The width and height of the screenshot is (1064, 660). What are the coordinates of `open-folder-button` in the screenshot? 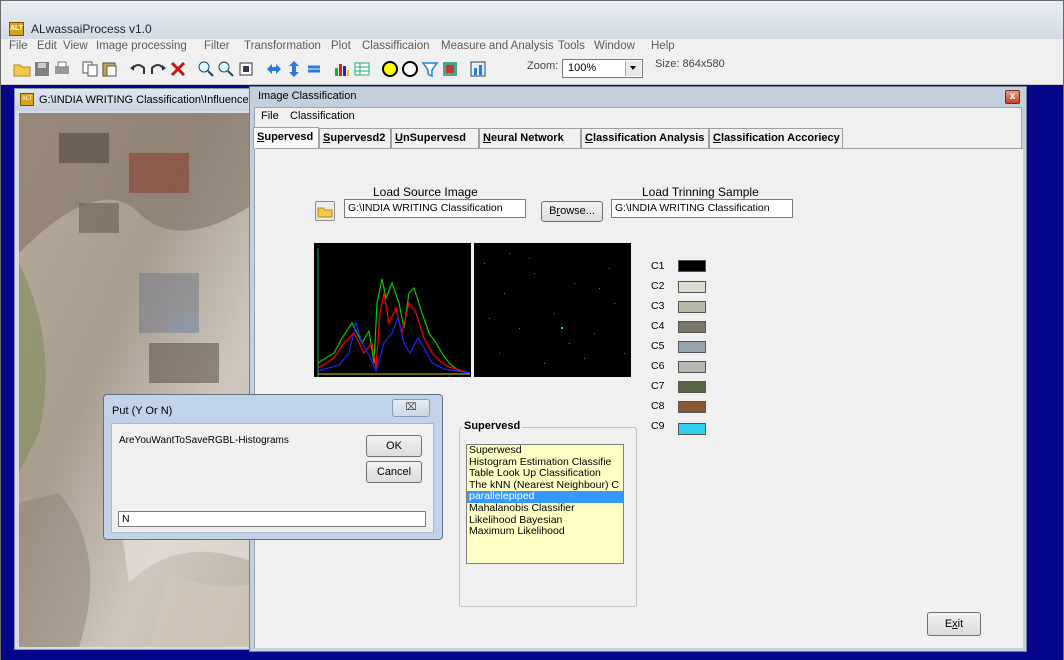 It's located at (325, 211).